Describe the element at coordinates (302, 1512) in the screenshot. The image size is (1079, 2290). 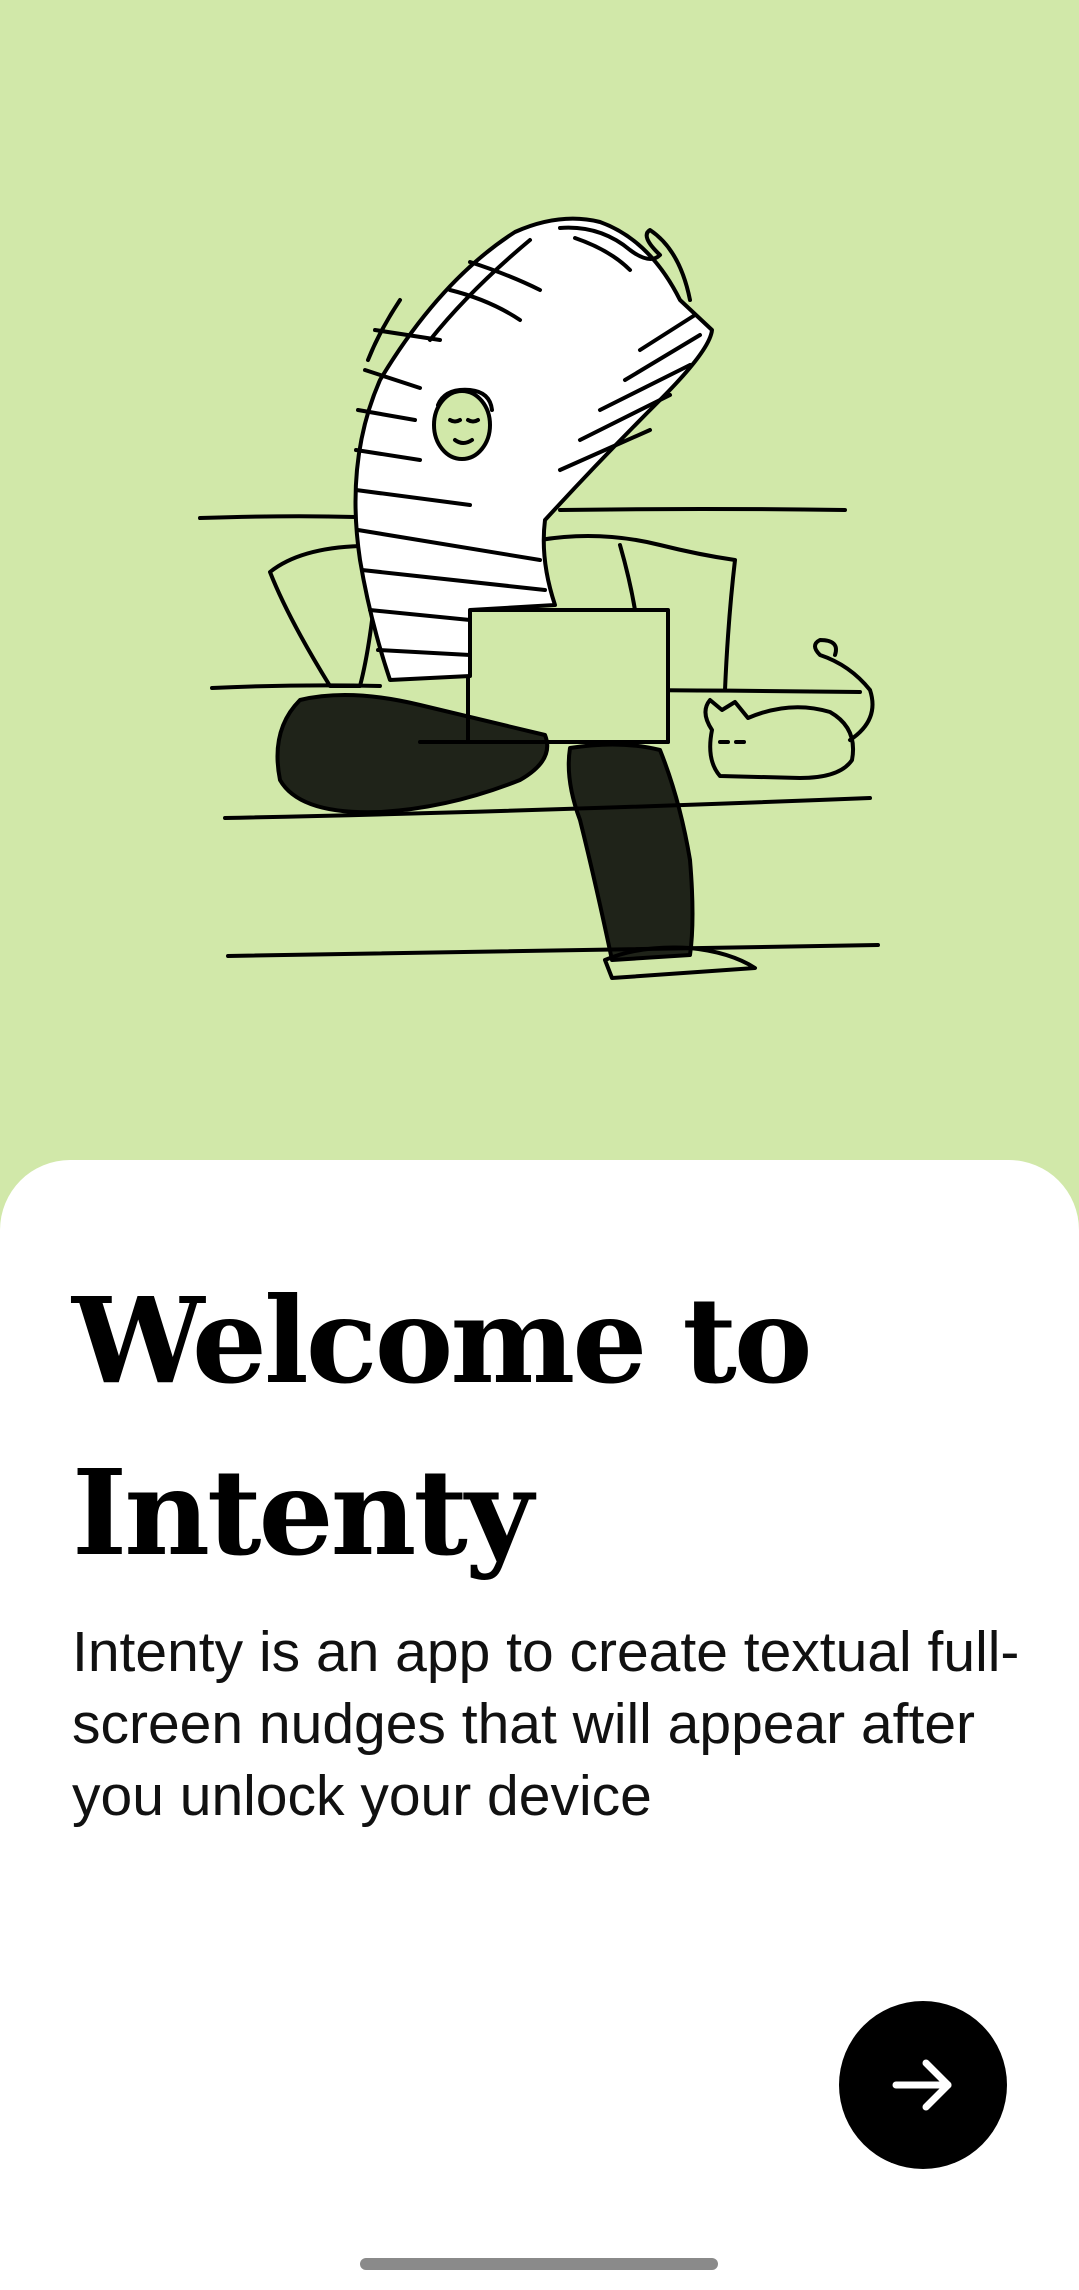
I see `welcome-title-line2: Intenty` at that location.